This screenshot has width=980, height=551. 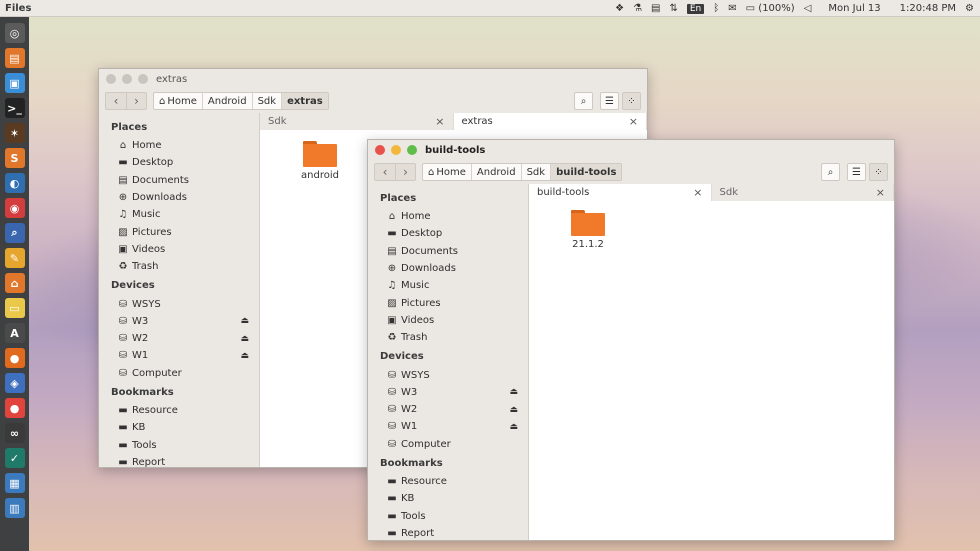 I want to click on bluetooth-icon: ᛒ, so click(x=716, y=8).